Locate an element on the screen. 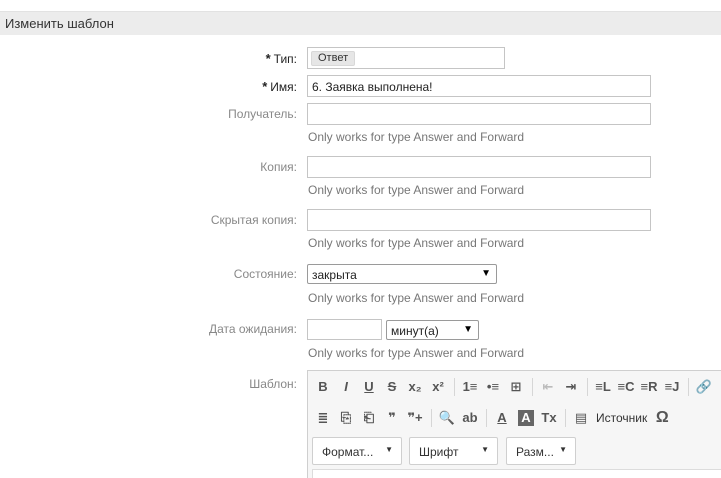 Image resolution: width=721 pixels, height=478 pixels. pending-label: Дата ожидания: is located at coordinates (252, 329).